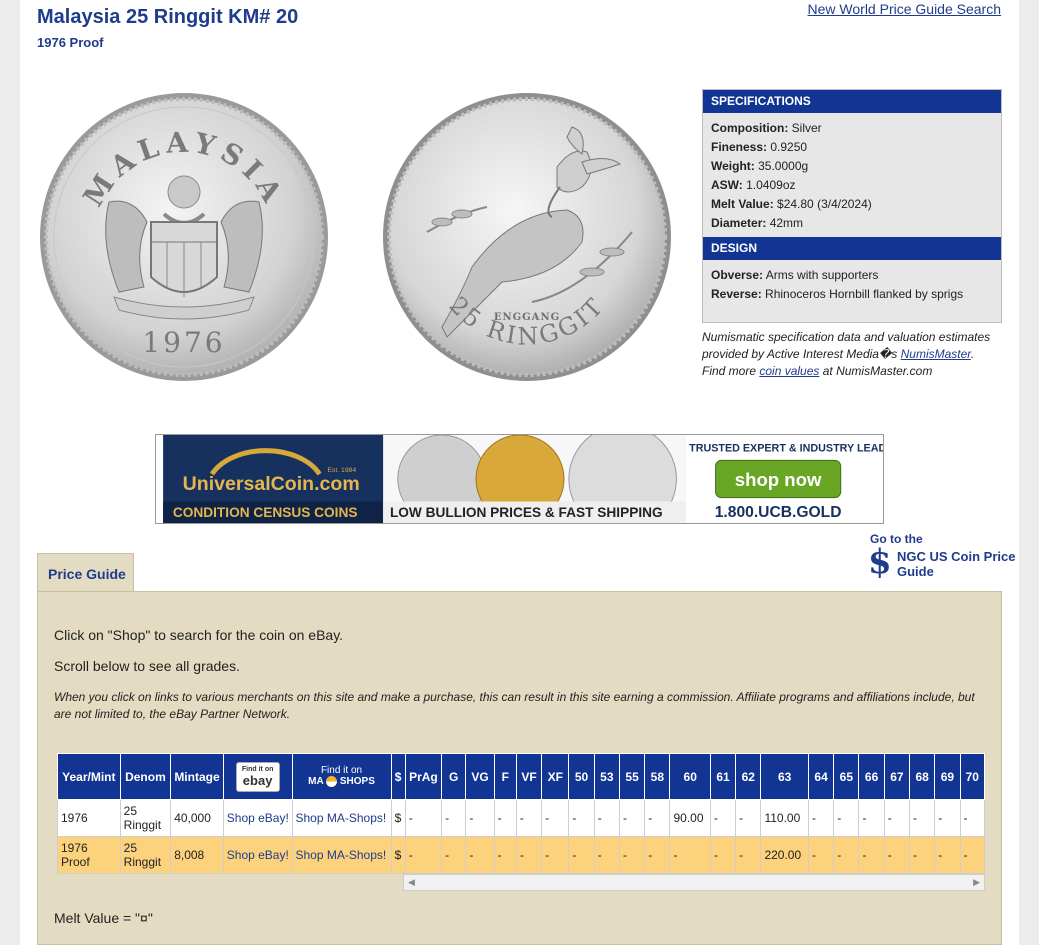  Describe the element at coordinates (184, 237) in the screenshot. I see `coin-obverse-image: MALAYSIA 1976` at that location.